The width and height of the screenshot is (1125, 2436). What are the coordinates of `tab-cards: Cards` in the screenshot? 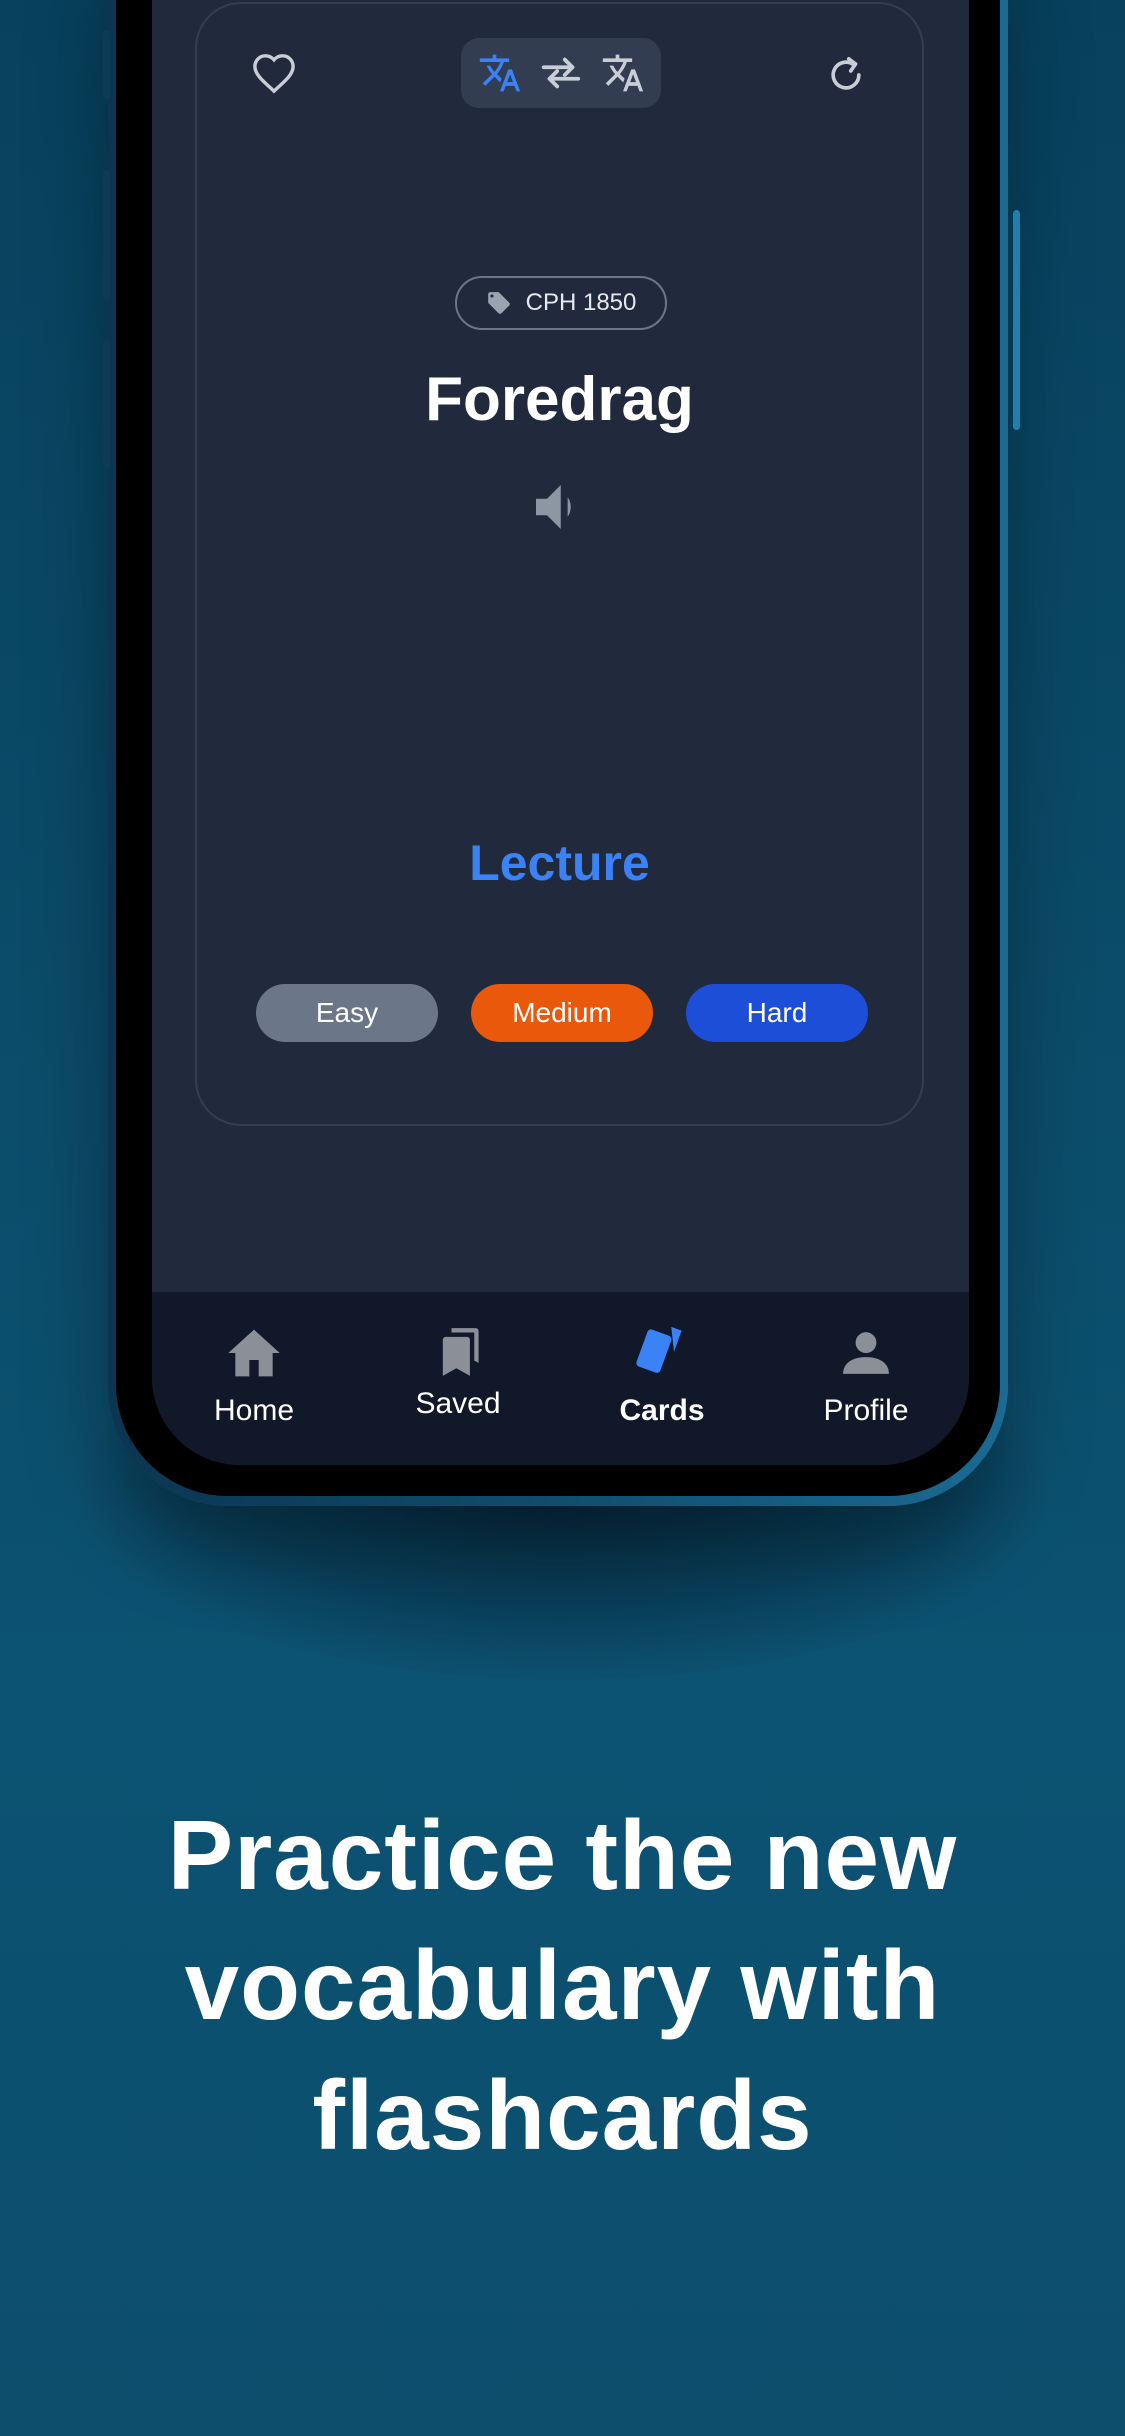 It's located at (662, 1378).